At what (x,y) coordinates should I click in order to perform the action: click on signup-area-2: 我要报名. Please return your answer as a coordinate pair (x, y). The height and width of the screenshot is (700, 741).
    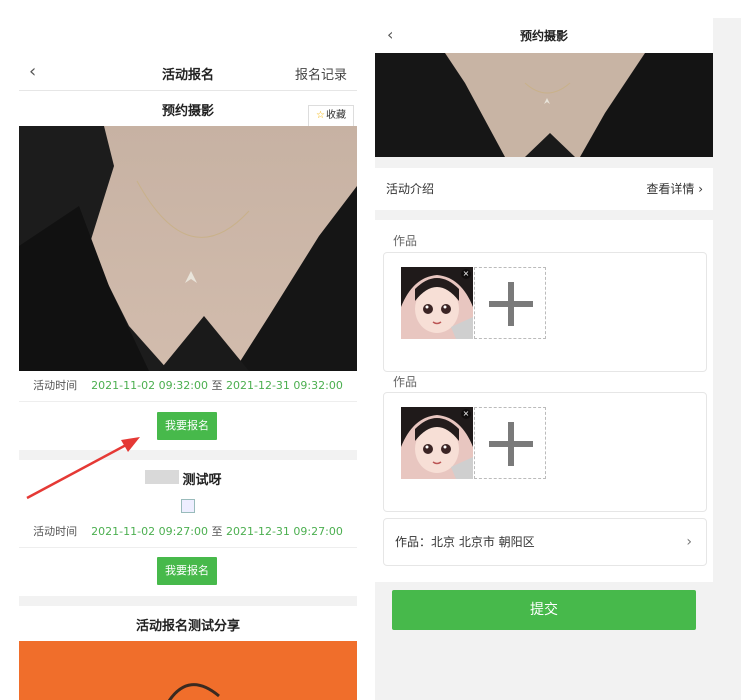
    Looking at the image, I should click on (188, 572).